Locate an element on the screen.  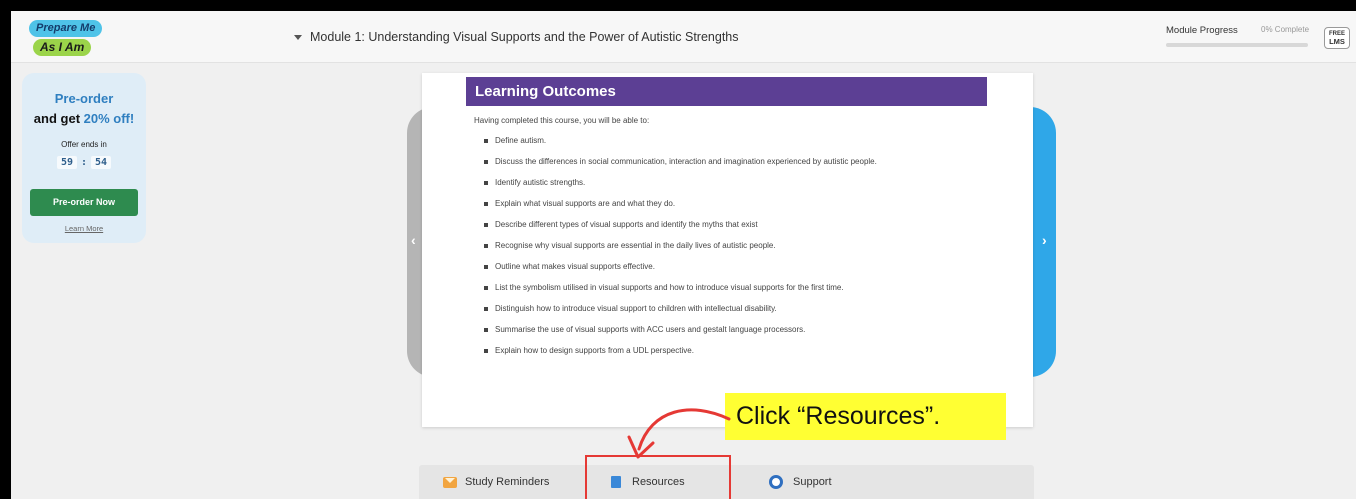
countdown-seconds: 54 is located at coordinates (101, 162).